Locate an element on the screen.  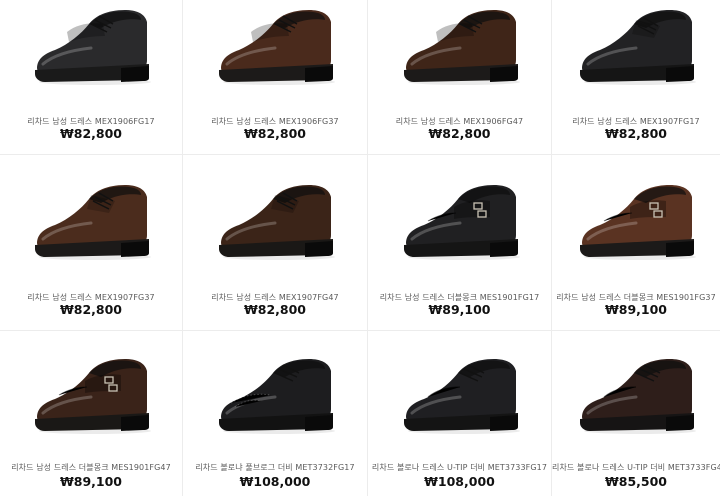
product-card: 리차드 남성 드레스 MEX1906FG47 ₩82,800 is located at coordinates (460, 77).